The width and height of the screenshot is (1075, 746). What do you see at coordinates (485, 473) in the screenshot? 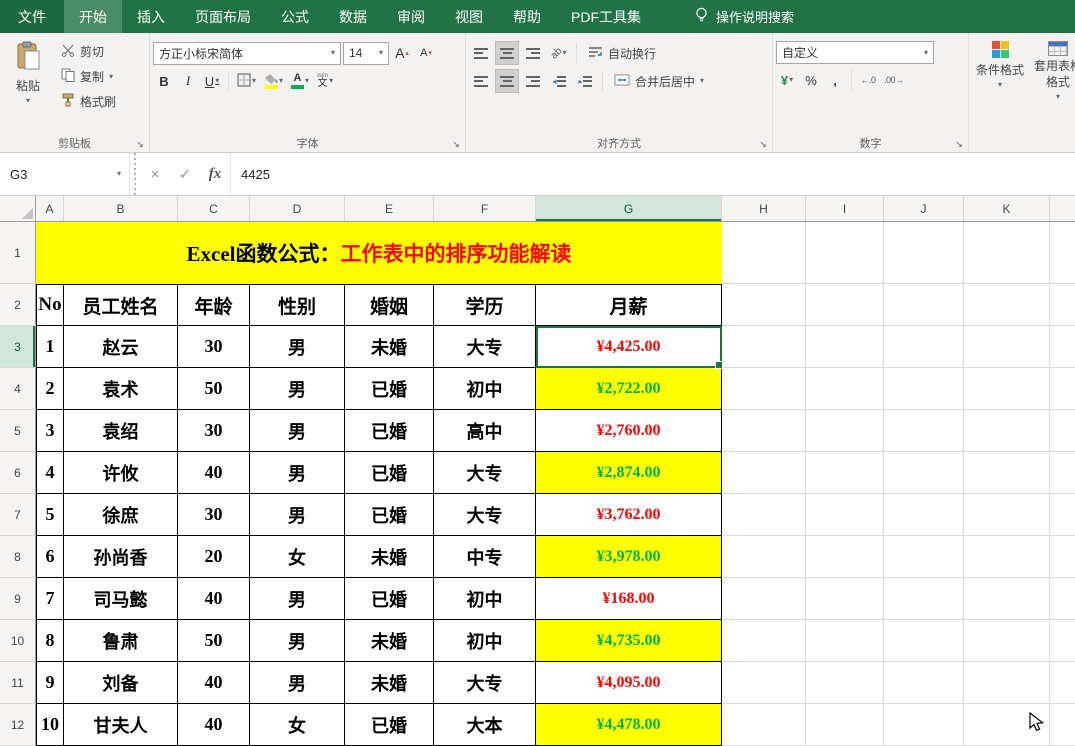
I see `cell-F6: 大专` at bounding box center [485, 473].